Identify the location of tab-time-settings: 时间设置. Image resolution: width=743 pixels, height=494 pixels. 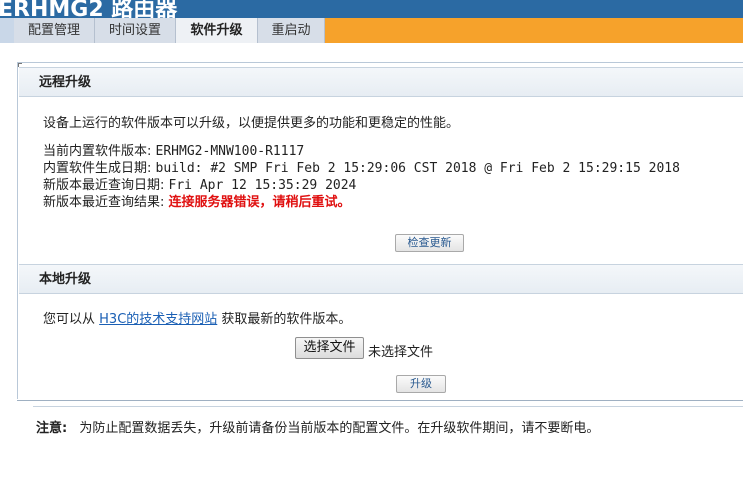
(135, 30).